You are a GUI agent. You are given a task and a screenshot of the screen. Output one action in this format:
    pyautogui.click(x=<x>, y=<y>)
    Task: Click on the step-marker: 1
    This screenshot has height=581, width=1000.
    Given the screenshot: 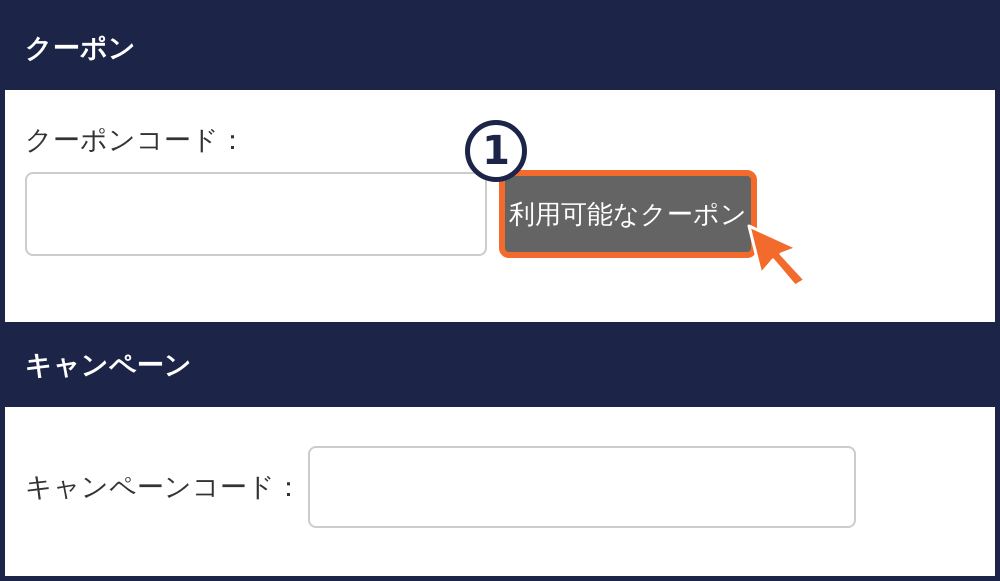 What is the action you would take?
    pyautogui.click(x=496, y=151)
    